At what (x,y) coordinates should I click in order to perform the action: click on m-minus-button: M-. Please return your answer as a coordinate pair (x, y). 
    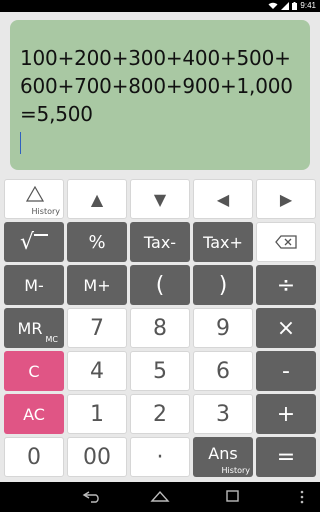
    Looking at the image, I should click on (34, 285).